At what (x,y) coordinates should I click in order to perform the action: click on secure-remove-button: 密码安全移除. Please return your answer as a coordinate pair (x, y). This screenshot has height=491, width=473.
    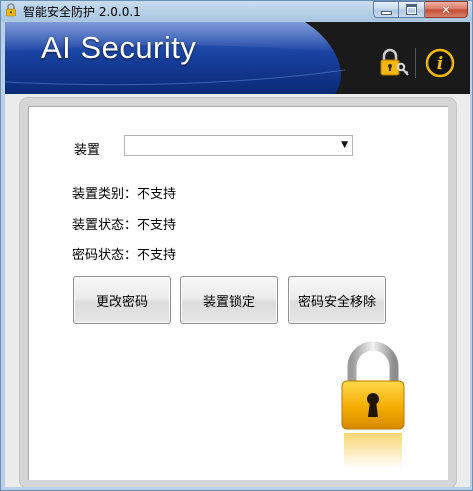
    Looking at the image, I should click on (337, 300).